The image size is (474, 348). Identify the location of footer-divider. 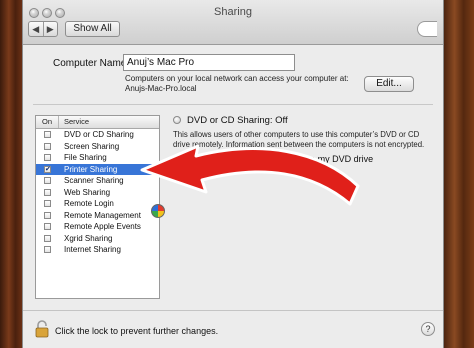
(233, 310).